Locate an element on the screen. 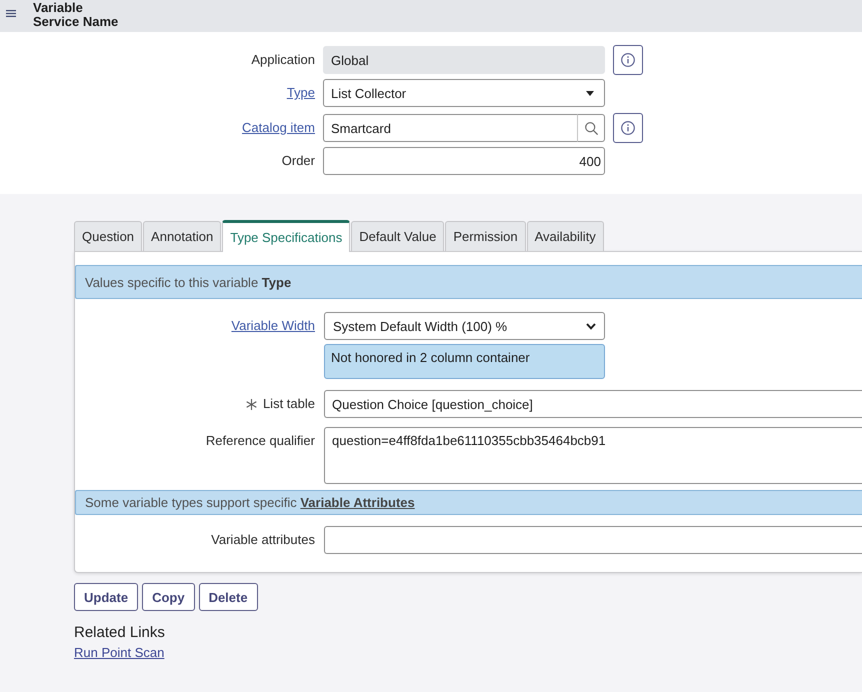 The image size is (862, 692). section-heading: Related Links is located at coordinates (119, 633).